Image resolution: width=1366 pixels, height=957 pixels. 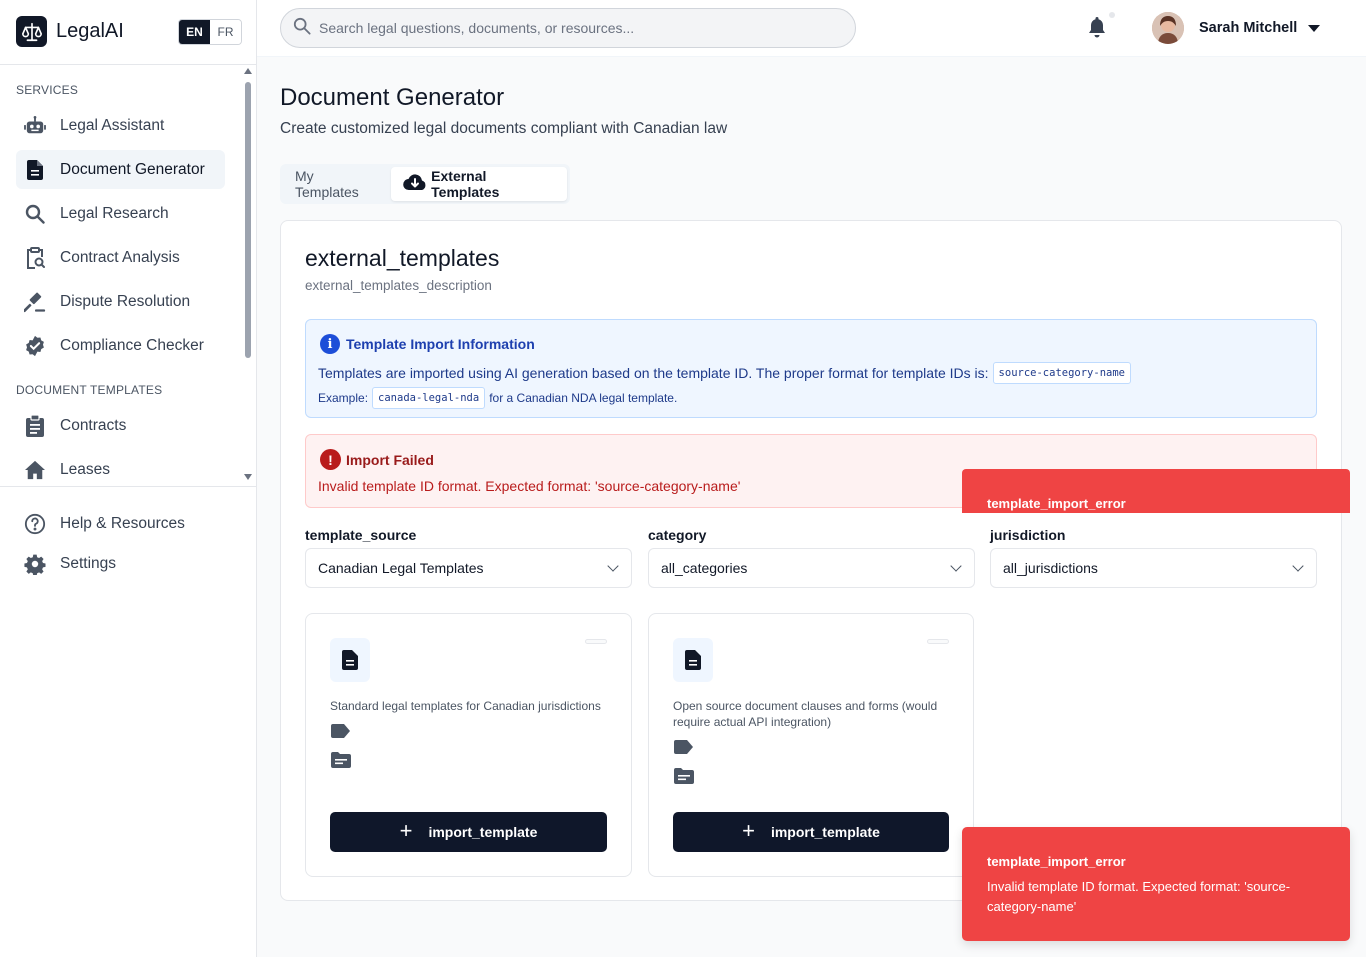 What do you see at coordinates (1156, 491) in the screenshot?
I see `error-toast: template_import_error` at bounding box center [1156, 491].